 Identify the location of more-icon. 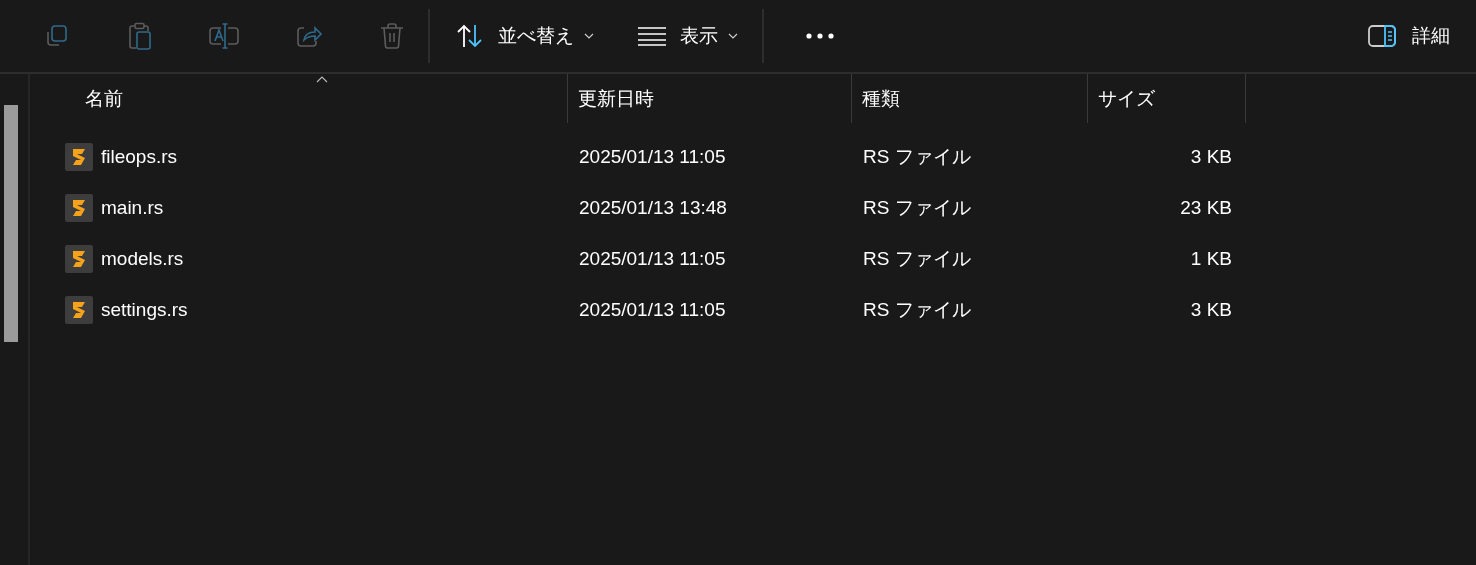
(820, 36).